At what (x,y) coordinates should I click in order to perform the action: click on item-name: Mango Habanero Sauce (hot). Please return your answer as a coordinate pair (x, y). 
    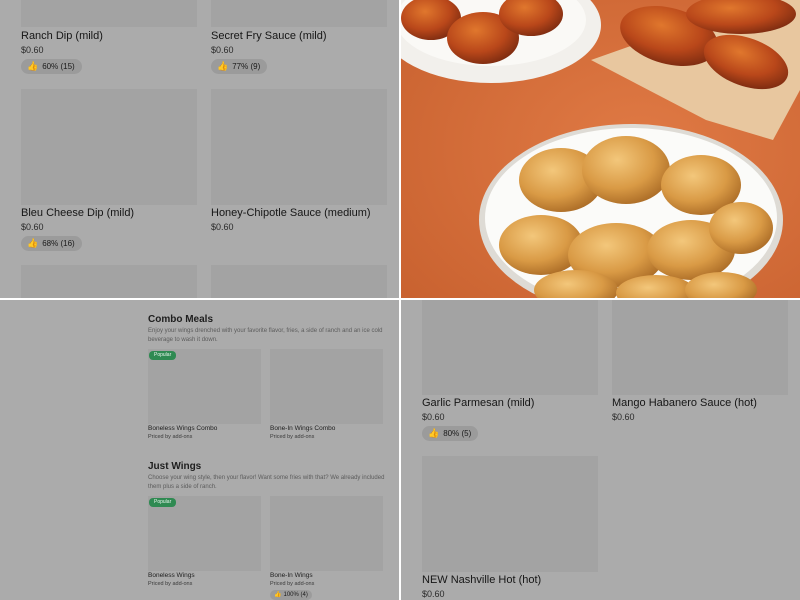
    Looking at the image, I should click on (684, 403).